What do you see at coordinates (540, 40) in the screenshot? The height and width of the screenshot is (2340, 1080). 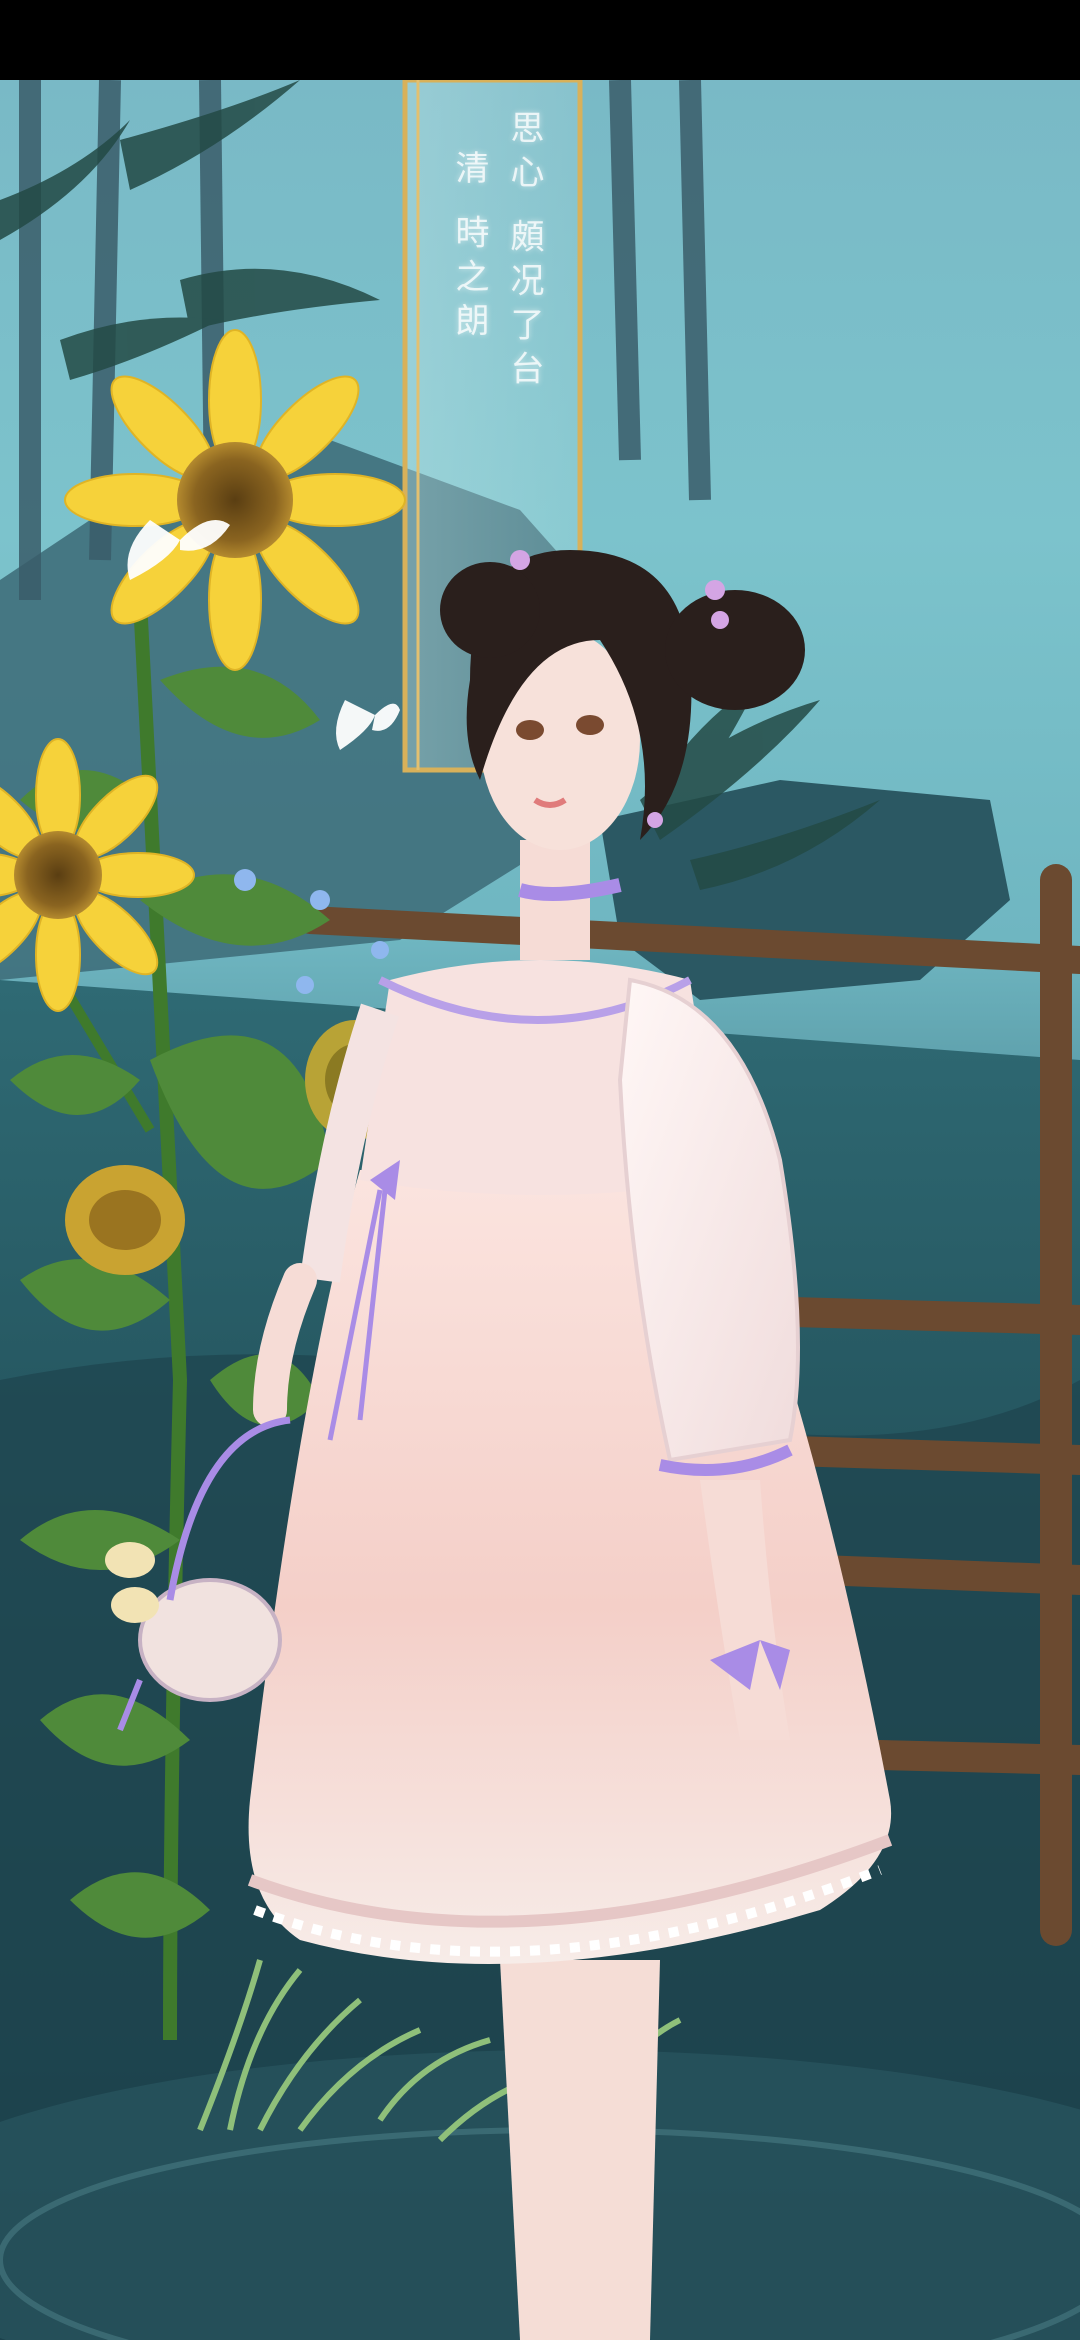 I see `status-bar` at bounding box center [540, 40].